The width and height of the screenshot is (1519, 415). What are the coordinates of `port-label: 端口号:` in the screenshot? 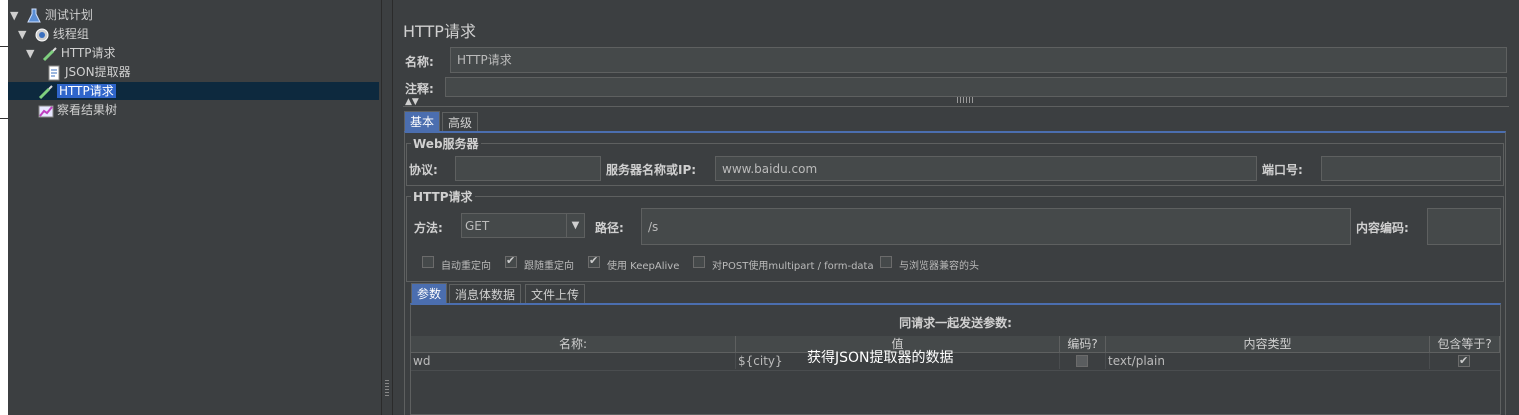 It's located at (1282, 170).